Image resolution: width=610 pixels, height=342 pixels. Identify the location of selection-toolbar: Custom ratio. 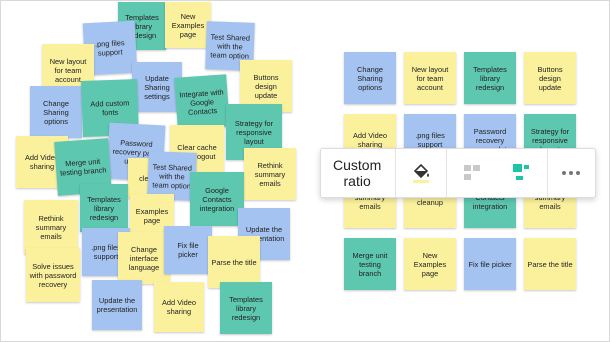
(458, 173).